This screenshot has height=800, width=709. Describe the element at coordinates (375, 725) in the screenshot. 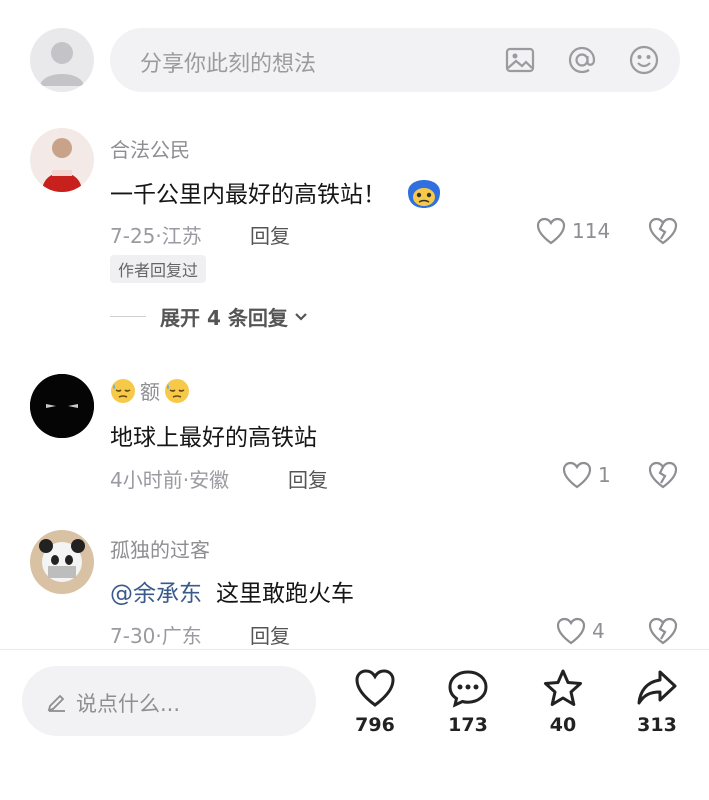

I see `like-count: 796` at that location.